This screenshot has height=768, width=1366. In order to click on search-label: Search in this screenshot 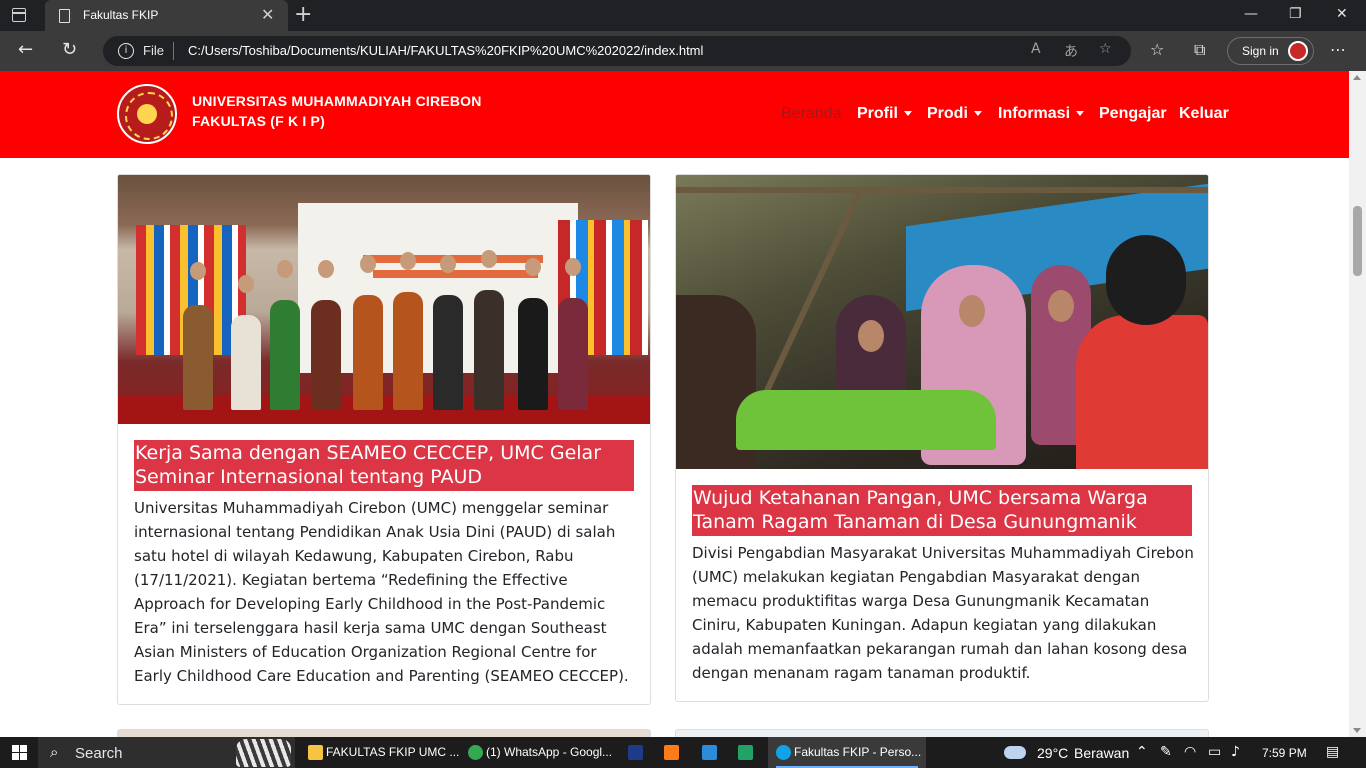, I will do `click(99, 753)`.